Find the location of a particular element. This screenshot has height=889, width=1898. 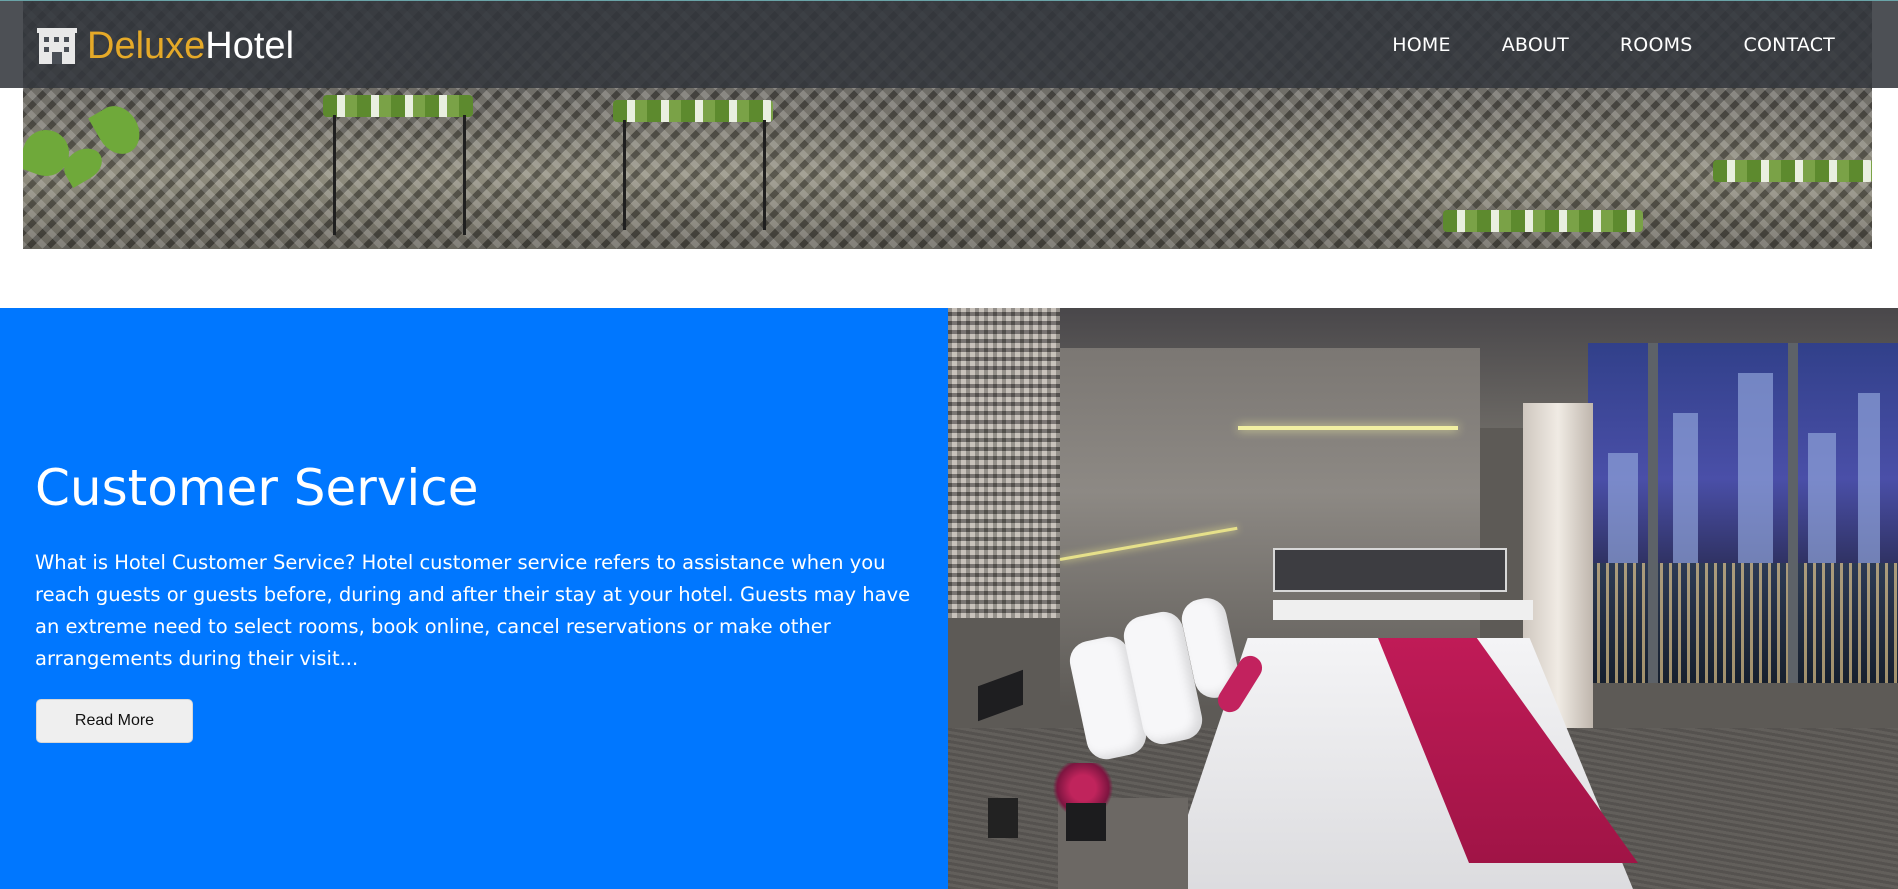

brand-logo-link: DeluxeHotel is located at coordinates (164, 46).